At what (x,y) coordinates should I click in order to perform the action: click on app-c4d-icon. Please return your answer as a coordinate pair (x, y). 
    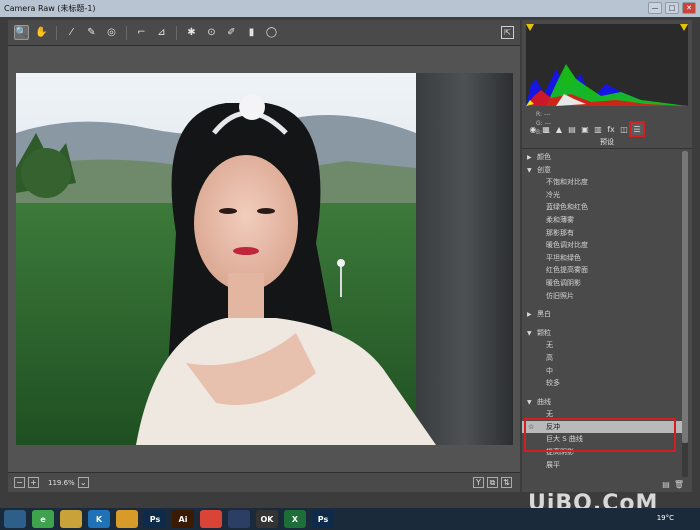
    Looking at the image, I should click on (239, 519).